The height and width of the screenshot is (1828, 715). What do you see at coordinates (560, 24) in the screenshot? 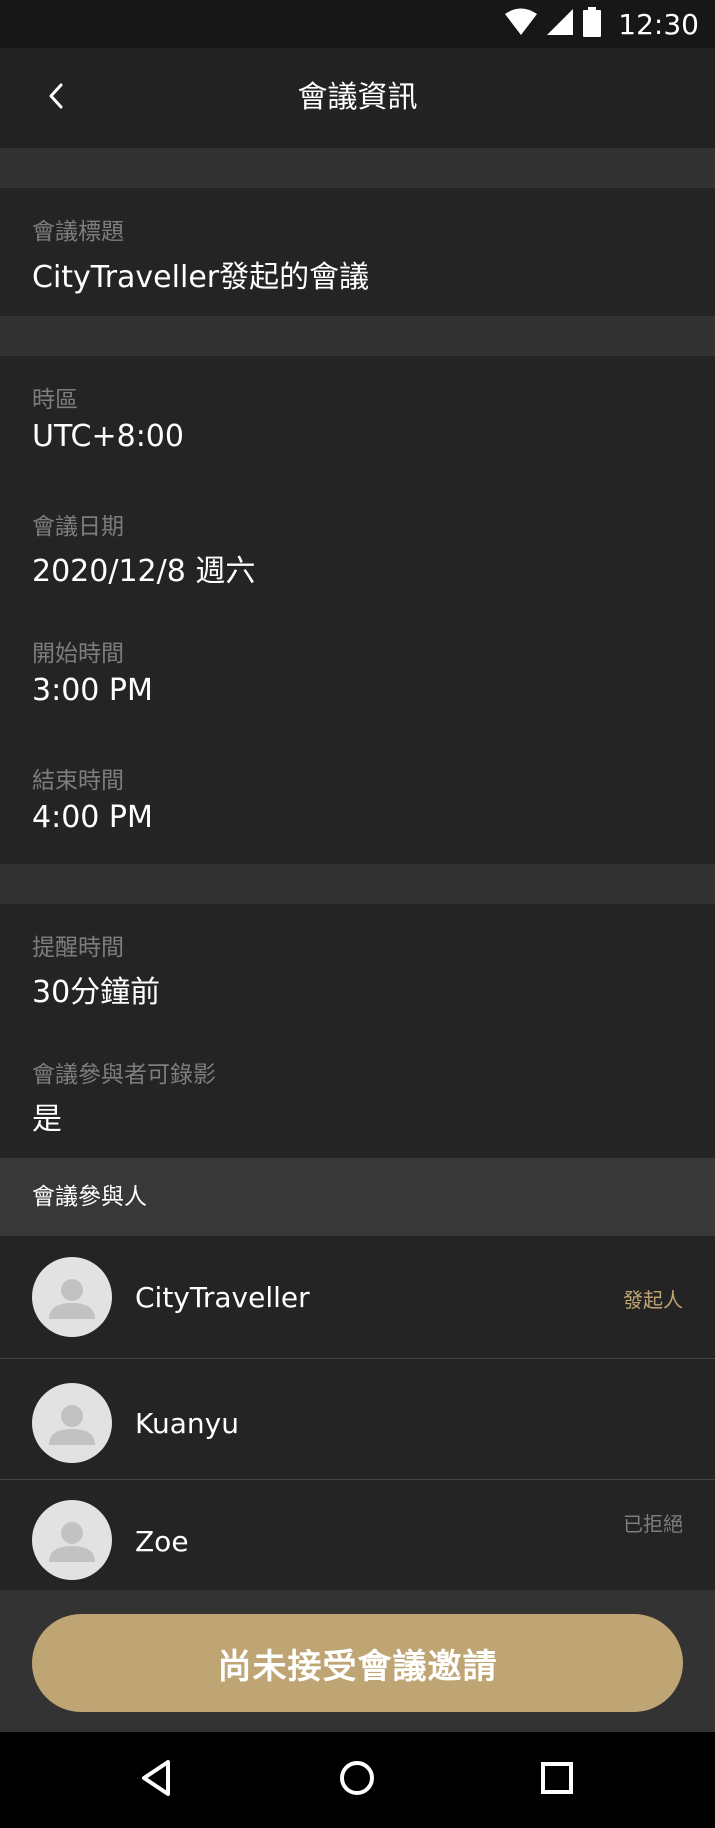
I see `cell-signal-icon` at bounding box center [560, 24].